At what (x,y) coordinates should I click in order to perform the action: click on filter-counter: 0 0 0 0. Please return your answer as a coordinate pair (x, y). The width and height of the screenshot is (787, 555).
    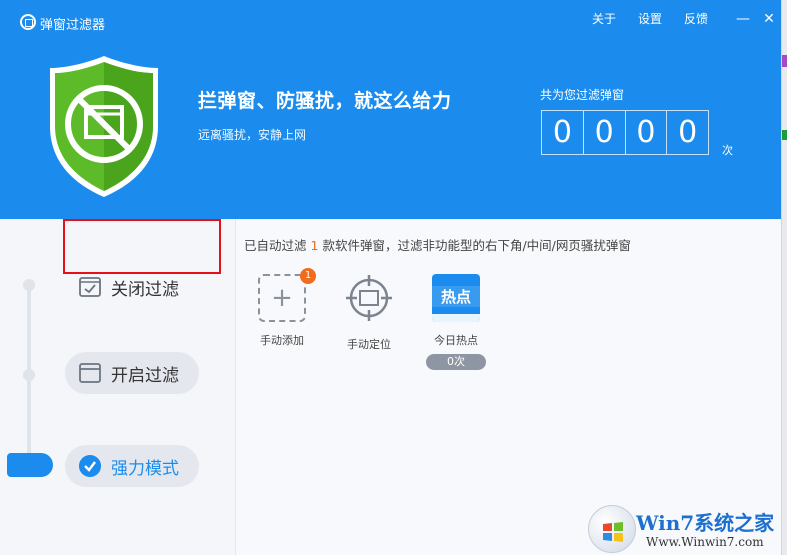
    Looking at the image, I should click on (625, 132).